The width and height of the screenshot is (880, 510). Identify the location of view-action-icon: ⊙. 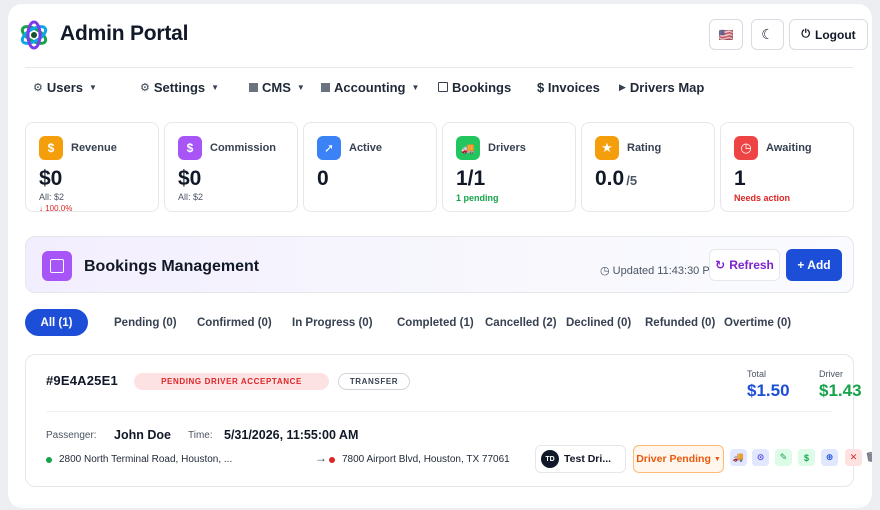
(760, 457).